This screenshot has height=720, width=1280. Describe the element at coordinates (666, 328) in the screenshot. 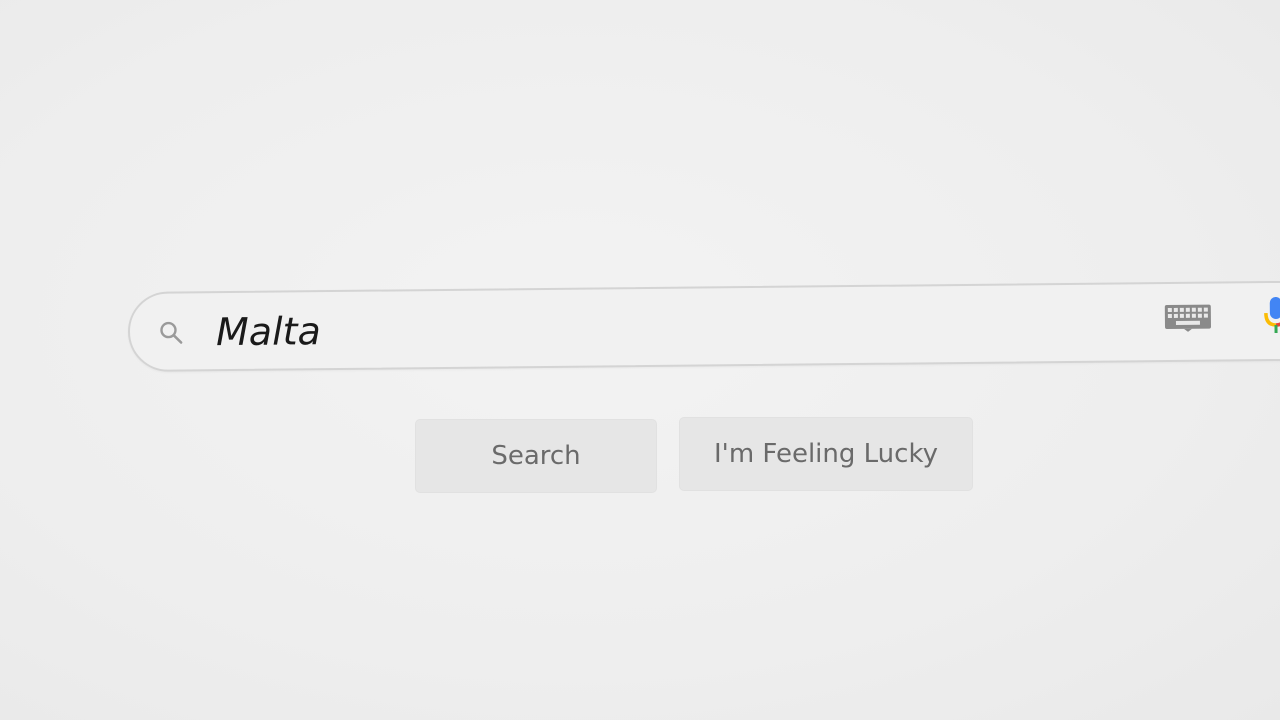

I see `search-input` at that location.